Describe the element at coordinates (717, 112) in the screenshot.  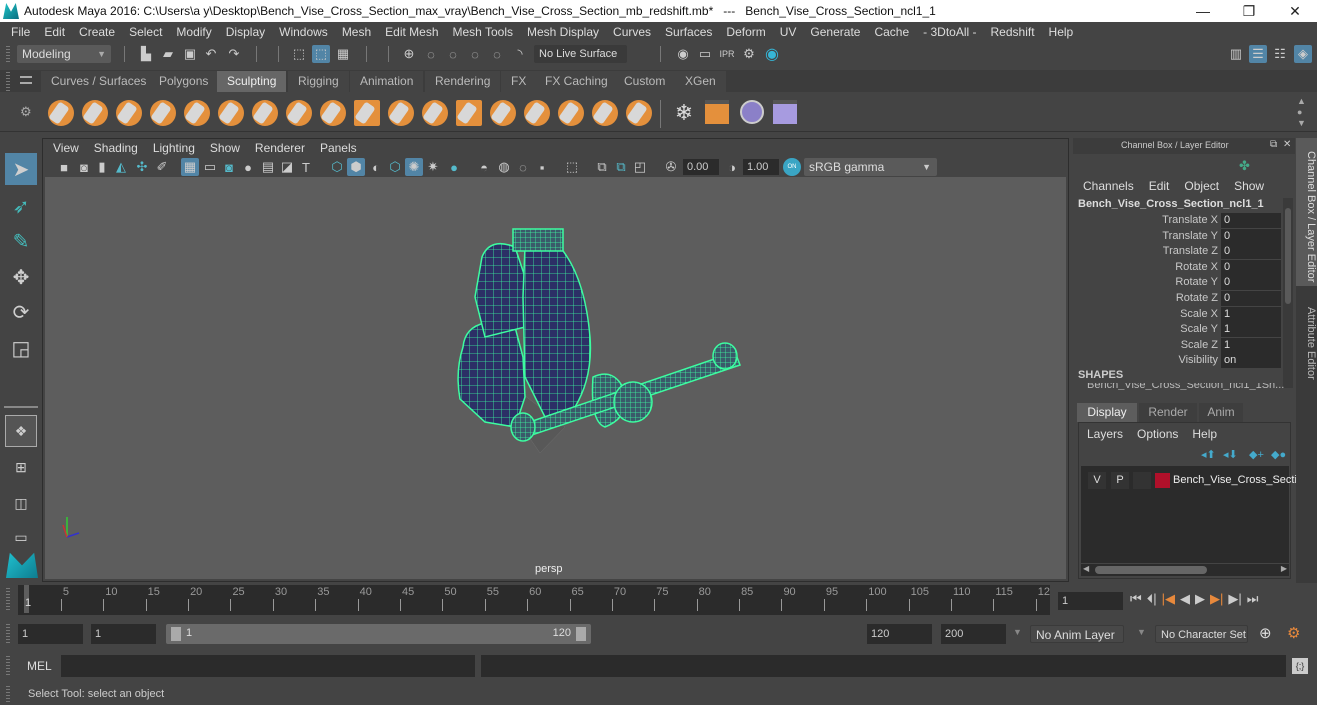
I see `sculpt-settings-icon` at that location.